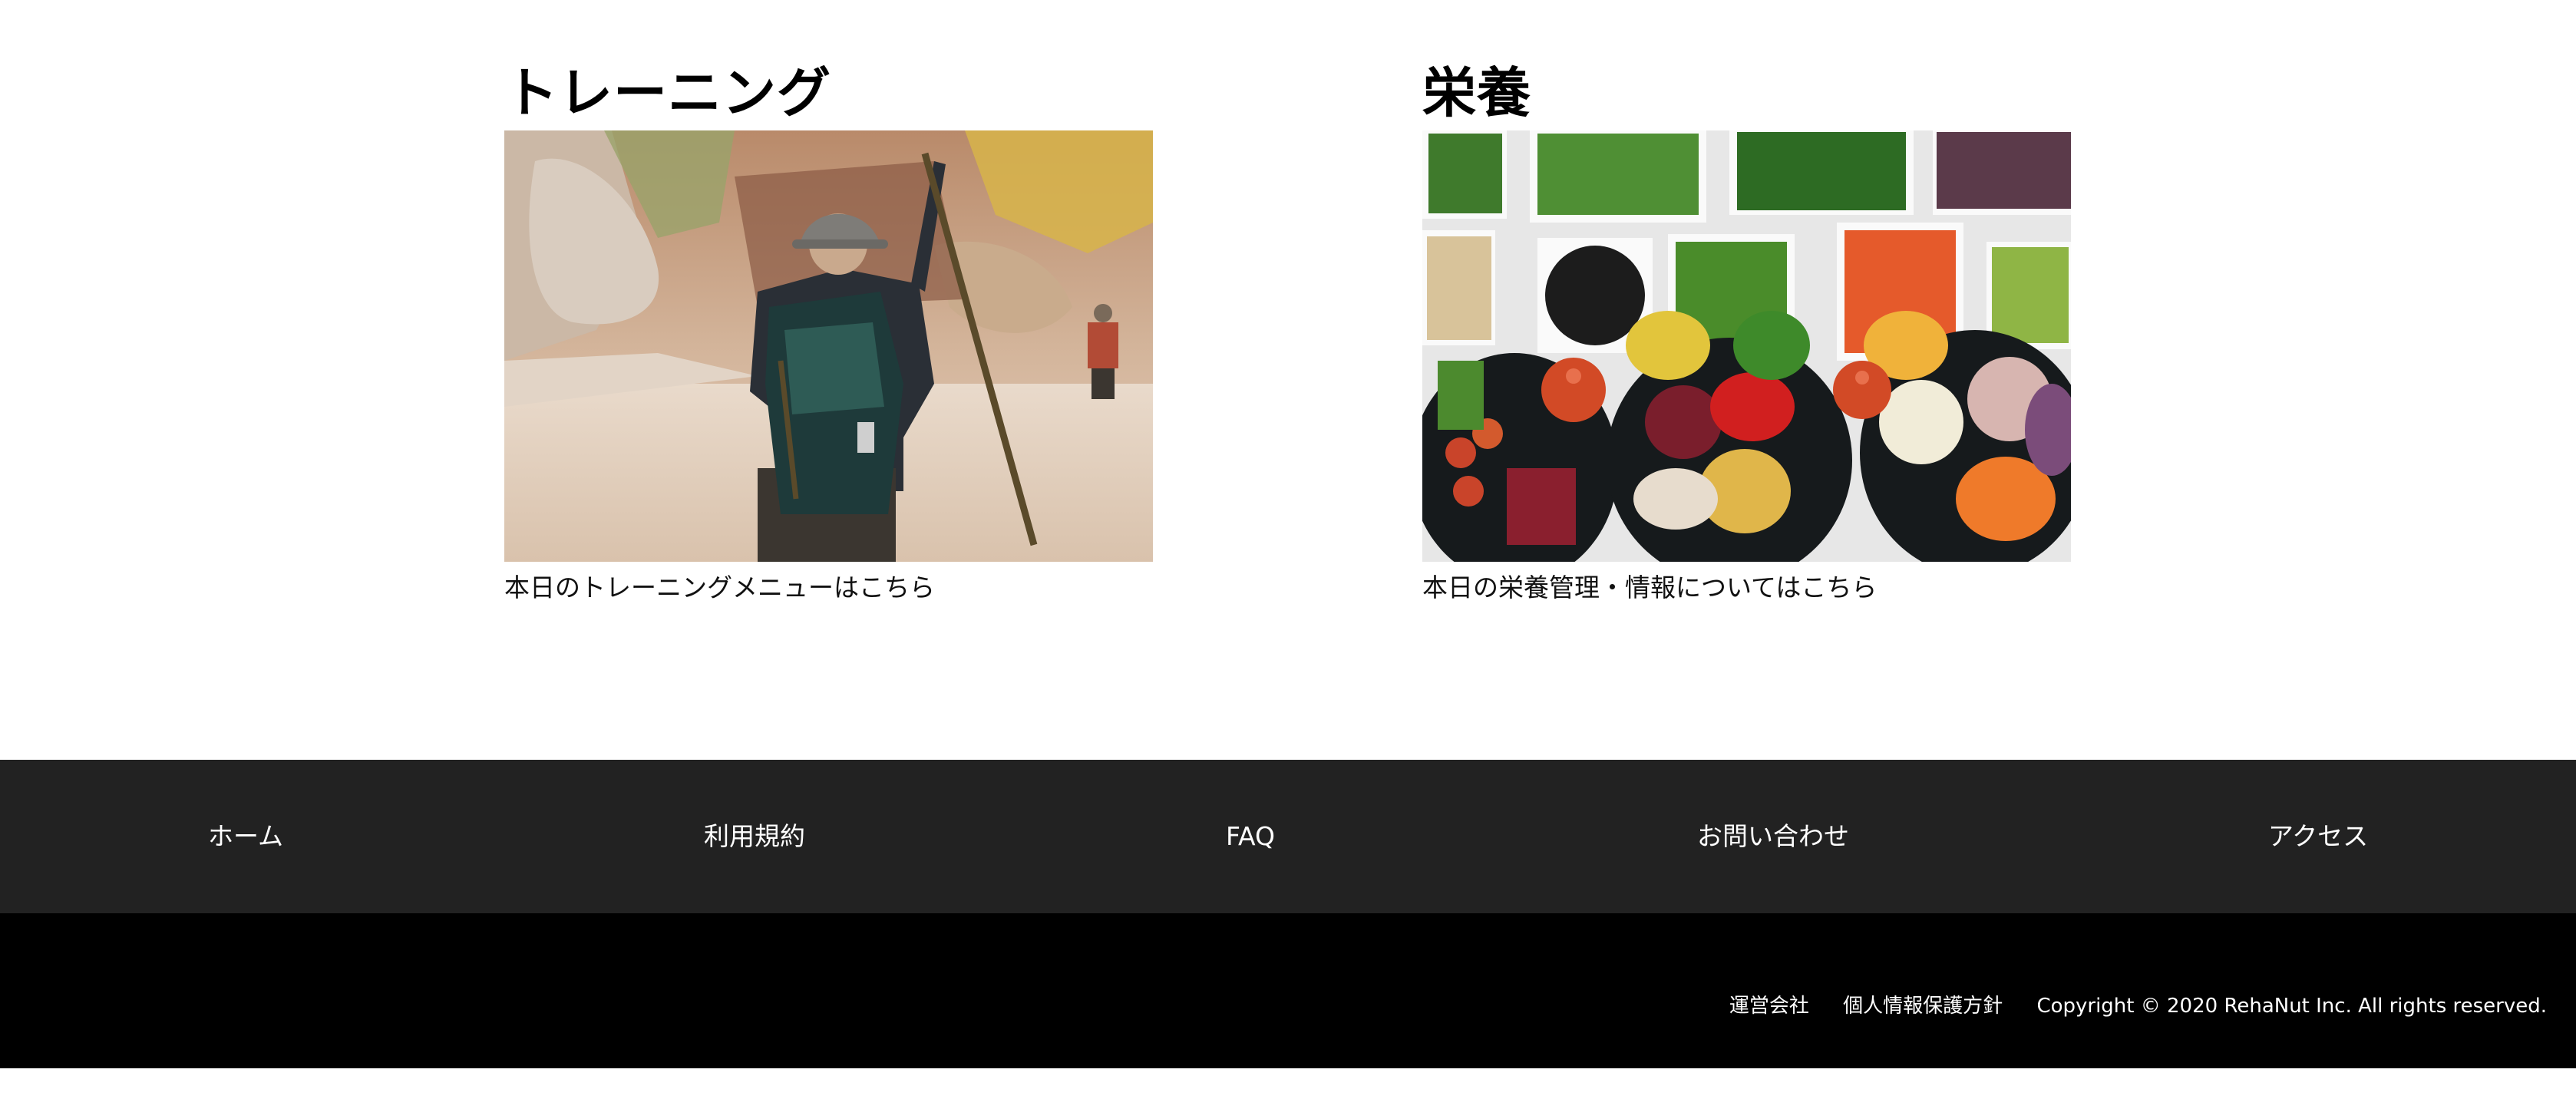 This screenshot has height=1099, width=2576. I want to click on hiker-photo-illustration, so click(828, 346).